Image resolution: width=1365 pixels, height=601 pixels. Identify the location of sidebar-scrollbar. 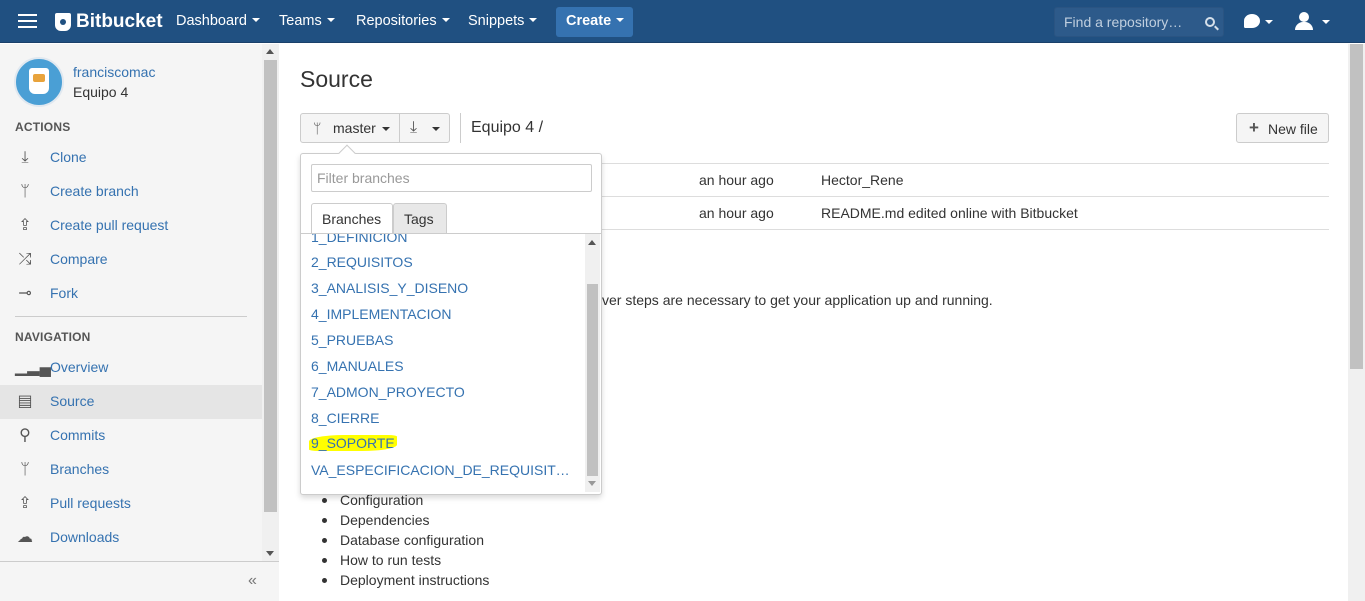
(270, 302).